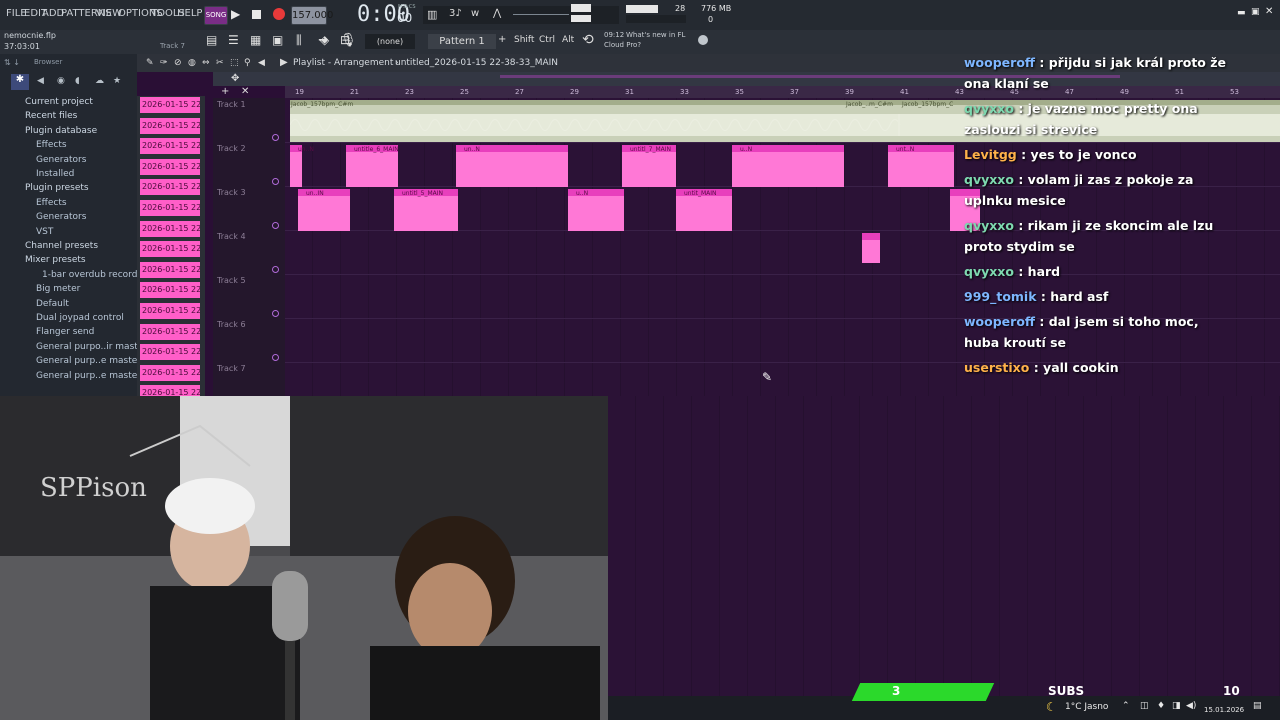 This screenshot has height=720, width=1280. I want to click on browser-item: Installed, so click(55, 174).